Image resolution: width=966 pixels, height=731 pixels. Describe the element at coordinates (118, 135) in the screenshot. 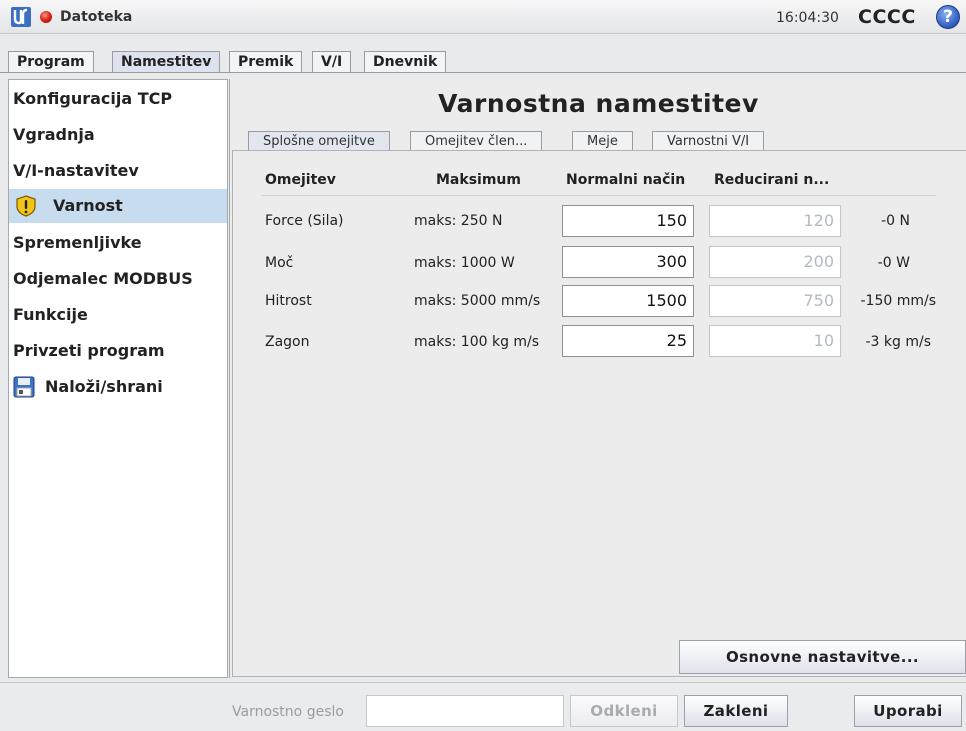

I see `sidebar-item-mounting: Vgradnja` at that location.